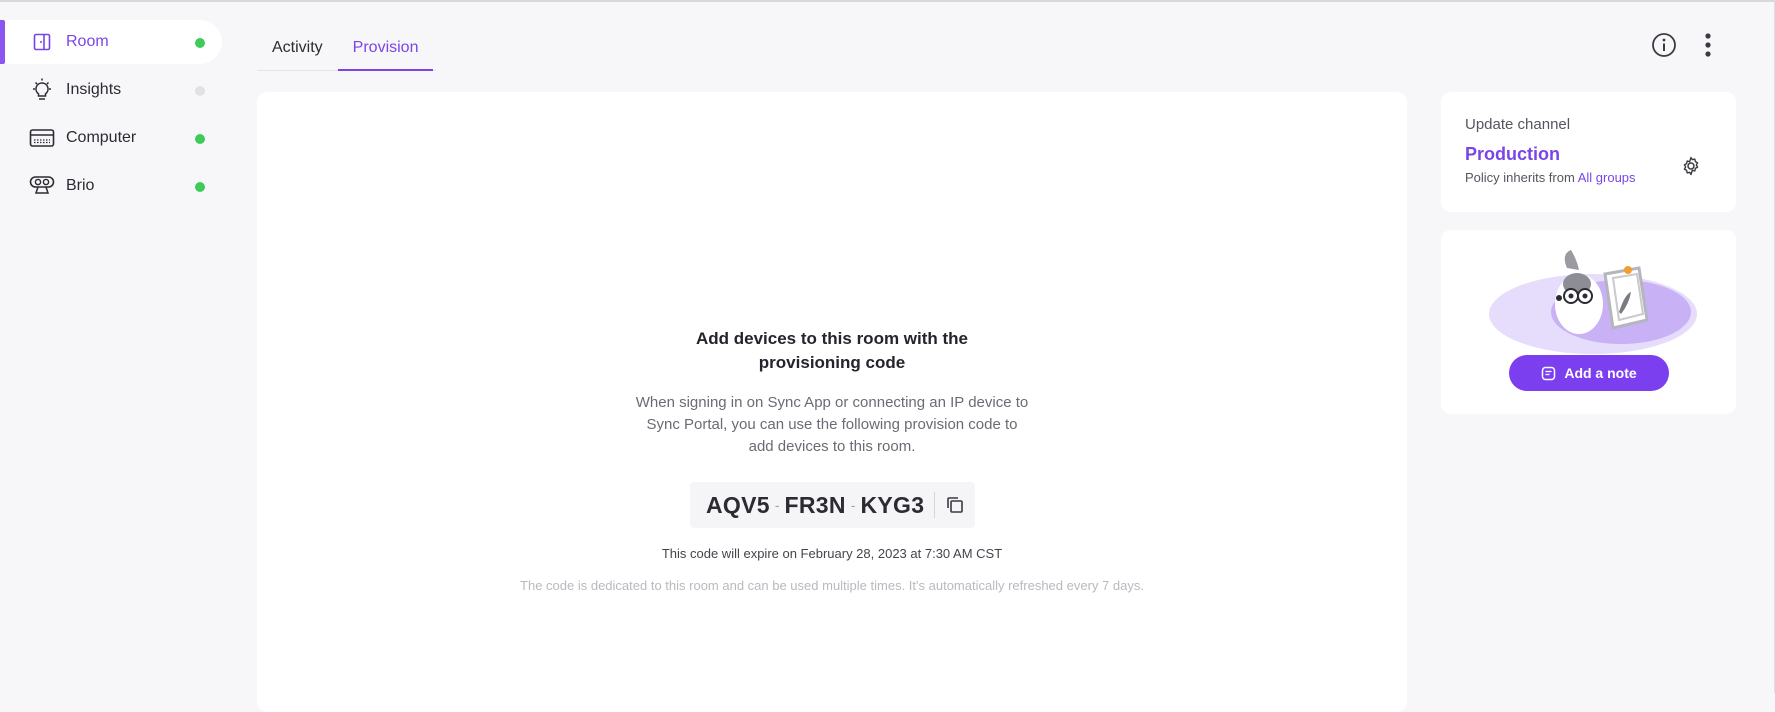  I want to click on provision-code: AQV5 - FR3N - KYG3, so click(815, 505).